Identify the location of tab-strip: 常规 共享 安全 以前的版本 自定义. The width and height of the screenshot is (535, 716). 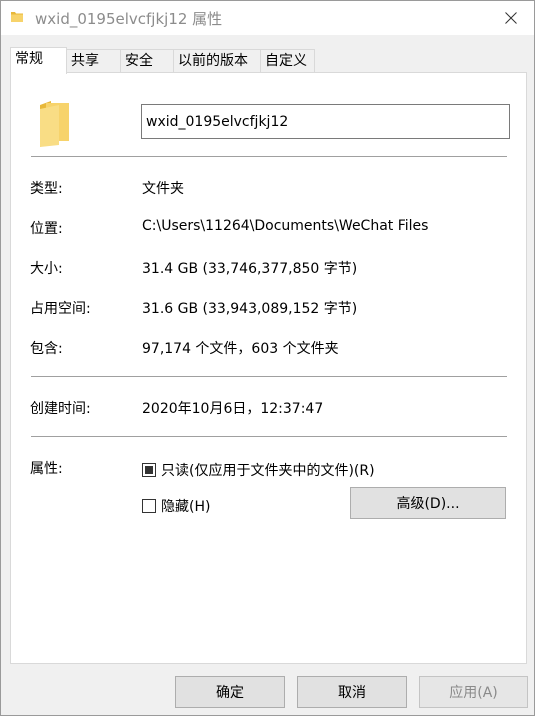
(268, 60).